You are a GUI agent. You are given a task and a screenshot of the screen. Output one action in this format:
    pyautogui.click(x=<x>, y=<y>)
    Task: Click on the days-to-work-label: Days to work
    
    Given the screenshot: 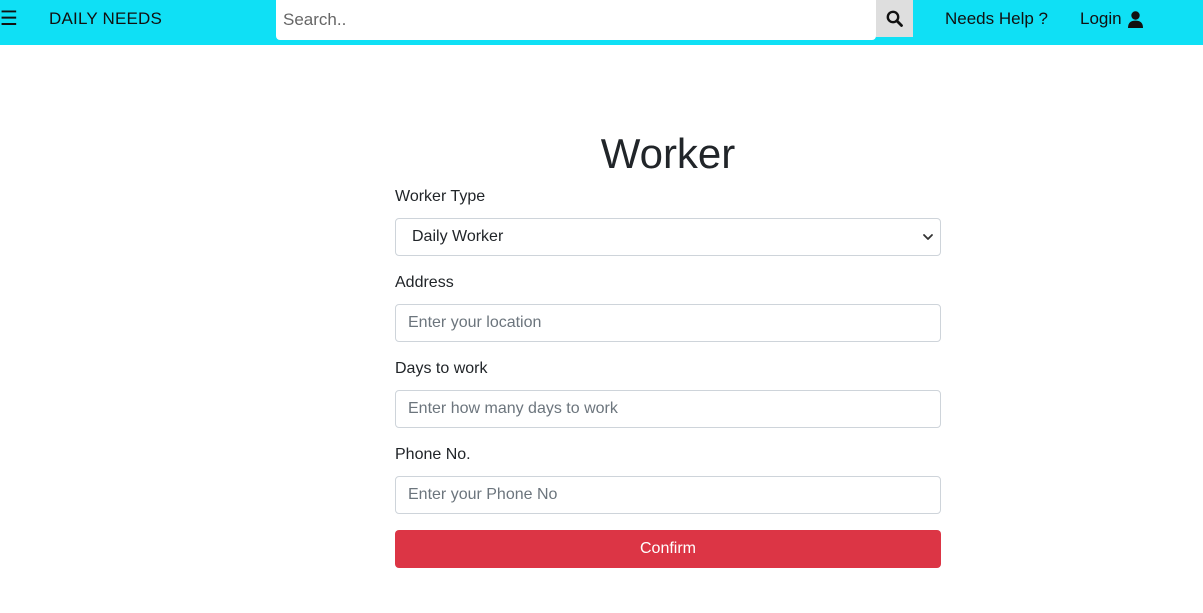 What is the action you would take?
    pyautogui.click(x=441, y=368)
    